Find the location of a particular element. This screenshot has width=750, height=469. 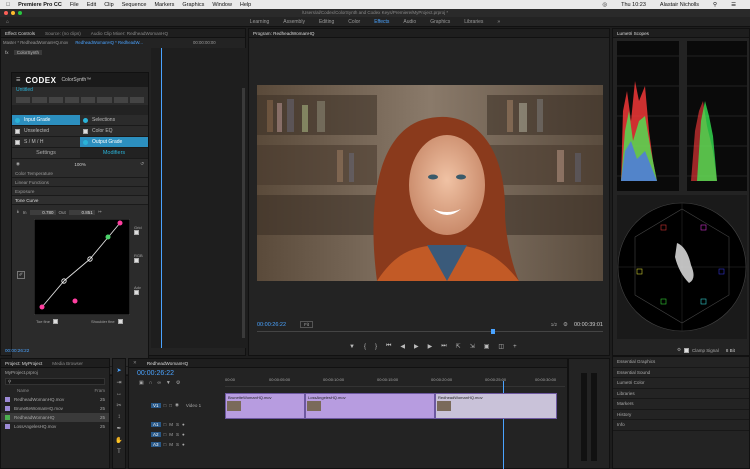

adv-toggle: Adv is located at coordinates (137, 290).